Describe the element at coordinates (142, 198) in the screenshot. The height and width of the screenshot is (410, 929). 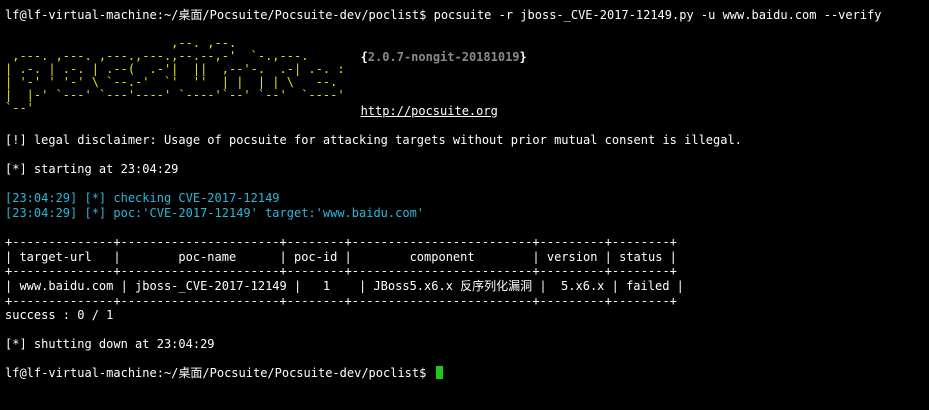
I see `checking-line: [23:04:29] [*] checking CVE-2017-12149` at that location.